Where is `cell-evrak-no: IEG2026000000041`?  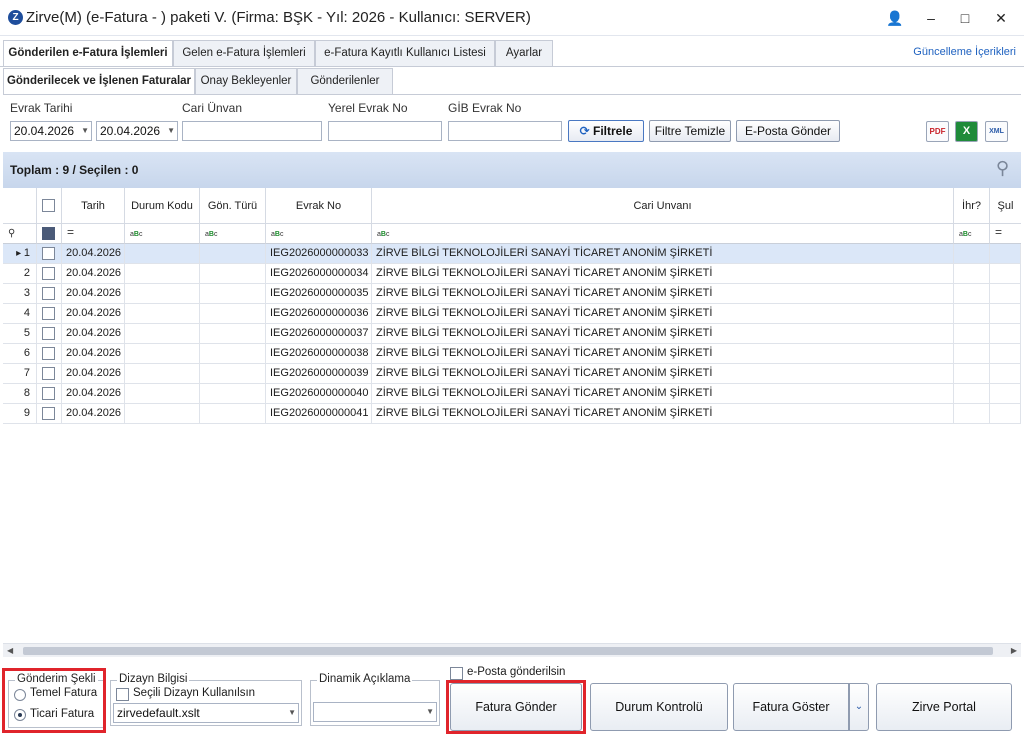
cell-evrak-no: IEG2026000000041 is located at coordinates (319, 414).